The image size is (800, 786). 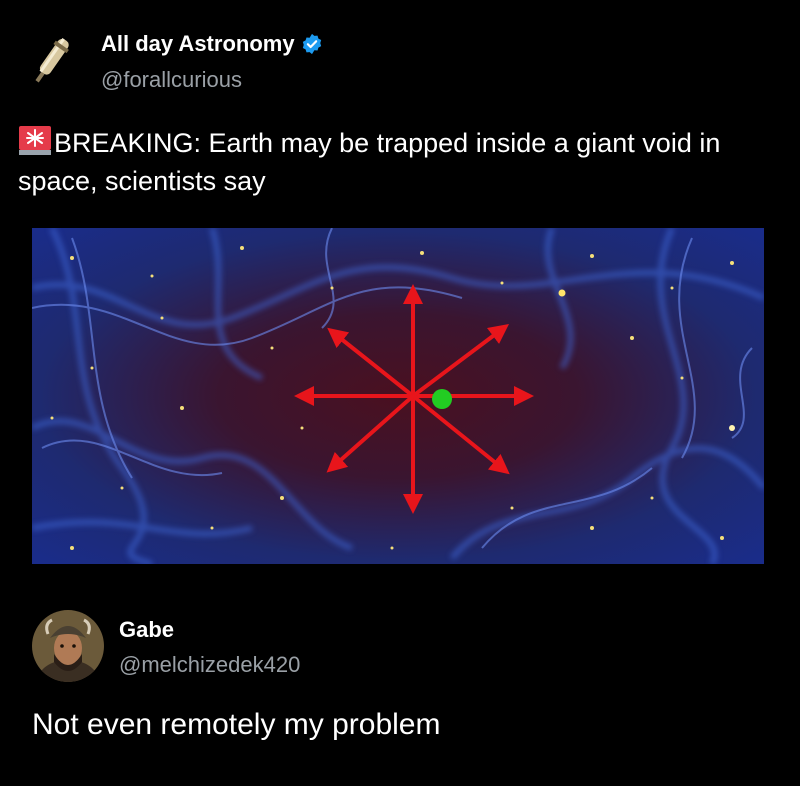 I want to click on author-avatar, so click(x=52, y=60).